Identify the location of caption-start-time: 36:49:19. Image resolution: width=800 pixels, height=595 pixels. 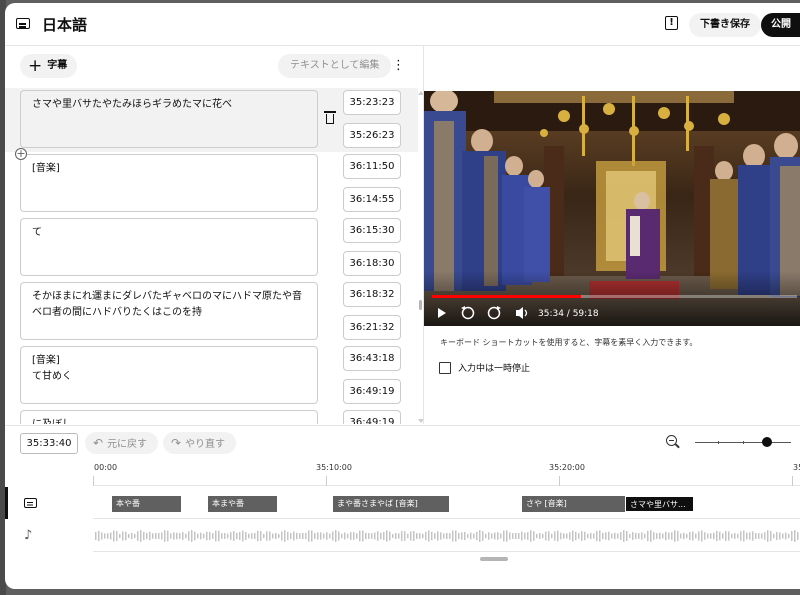
(372, 417).